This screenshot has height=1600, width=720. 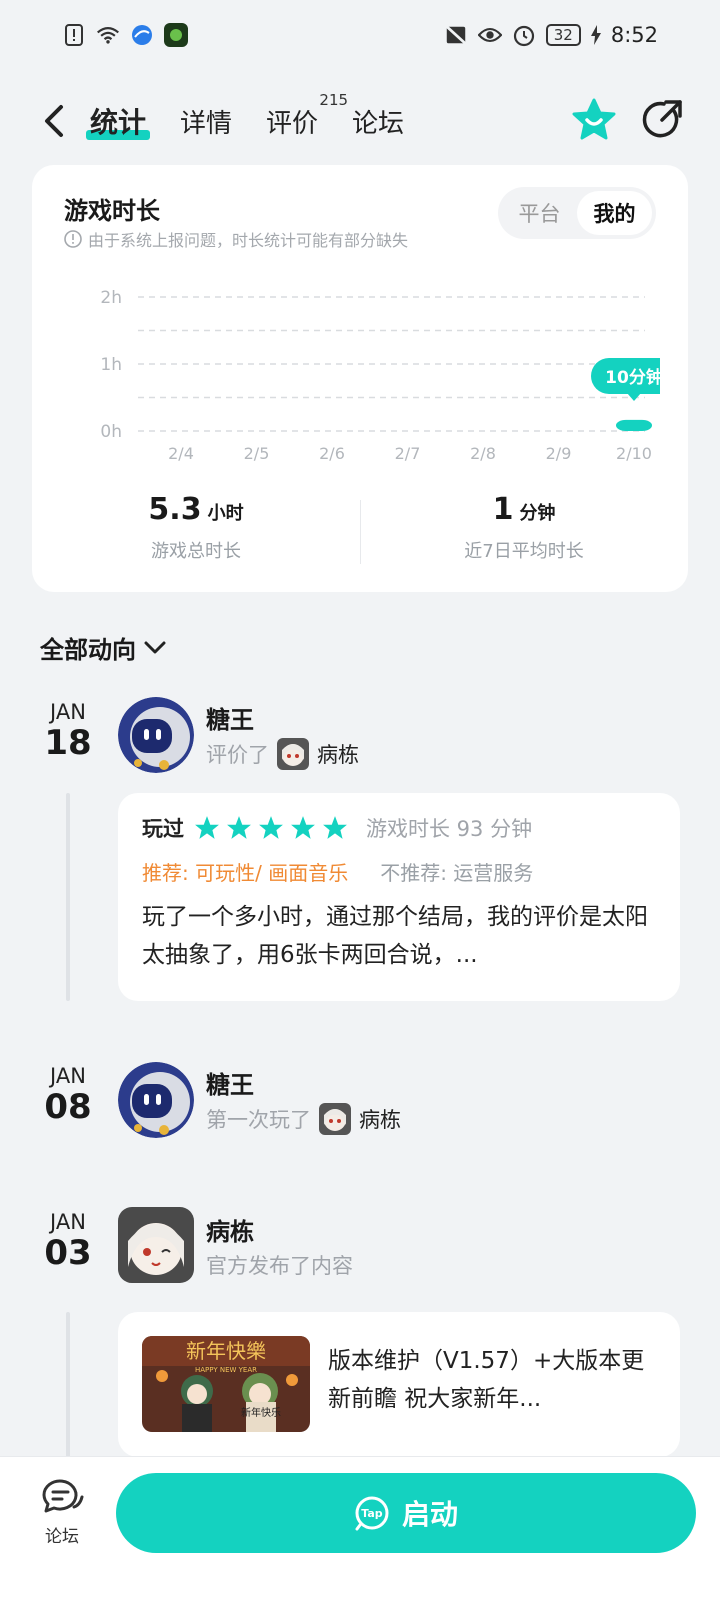 What do you see at coordinates (489, 35) in the screenshot?
I see `eye-icon` at bounding box center [489, 35].